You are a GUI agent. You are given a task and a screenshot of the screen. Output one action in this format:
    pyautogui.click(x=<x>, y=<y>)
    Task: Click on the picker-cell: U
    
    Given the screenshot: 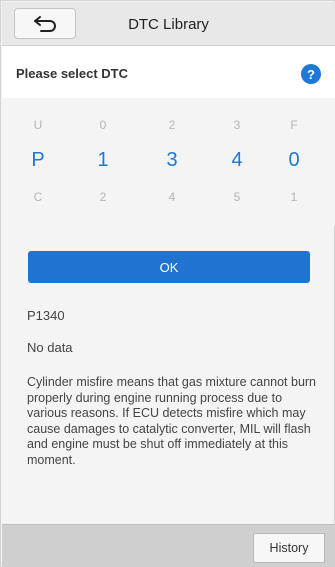 What is the action you would take?
    pyautogui.click(x=38, y=125)
    